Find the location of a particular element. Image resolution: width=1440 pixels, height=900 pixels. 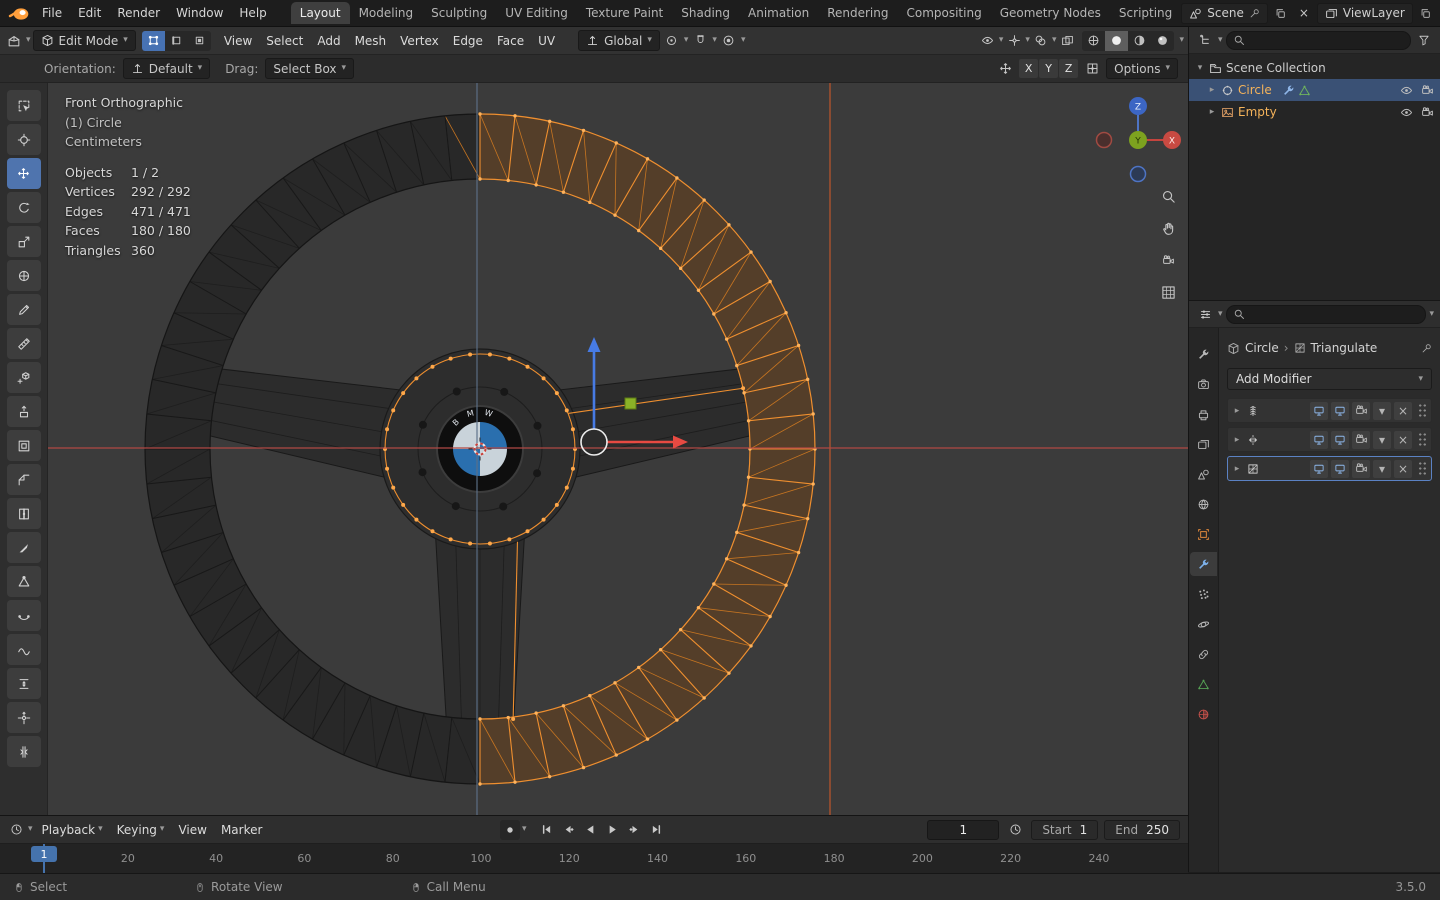

vertex-select-button is located at coordinates (153, 40).